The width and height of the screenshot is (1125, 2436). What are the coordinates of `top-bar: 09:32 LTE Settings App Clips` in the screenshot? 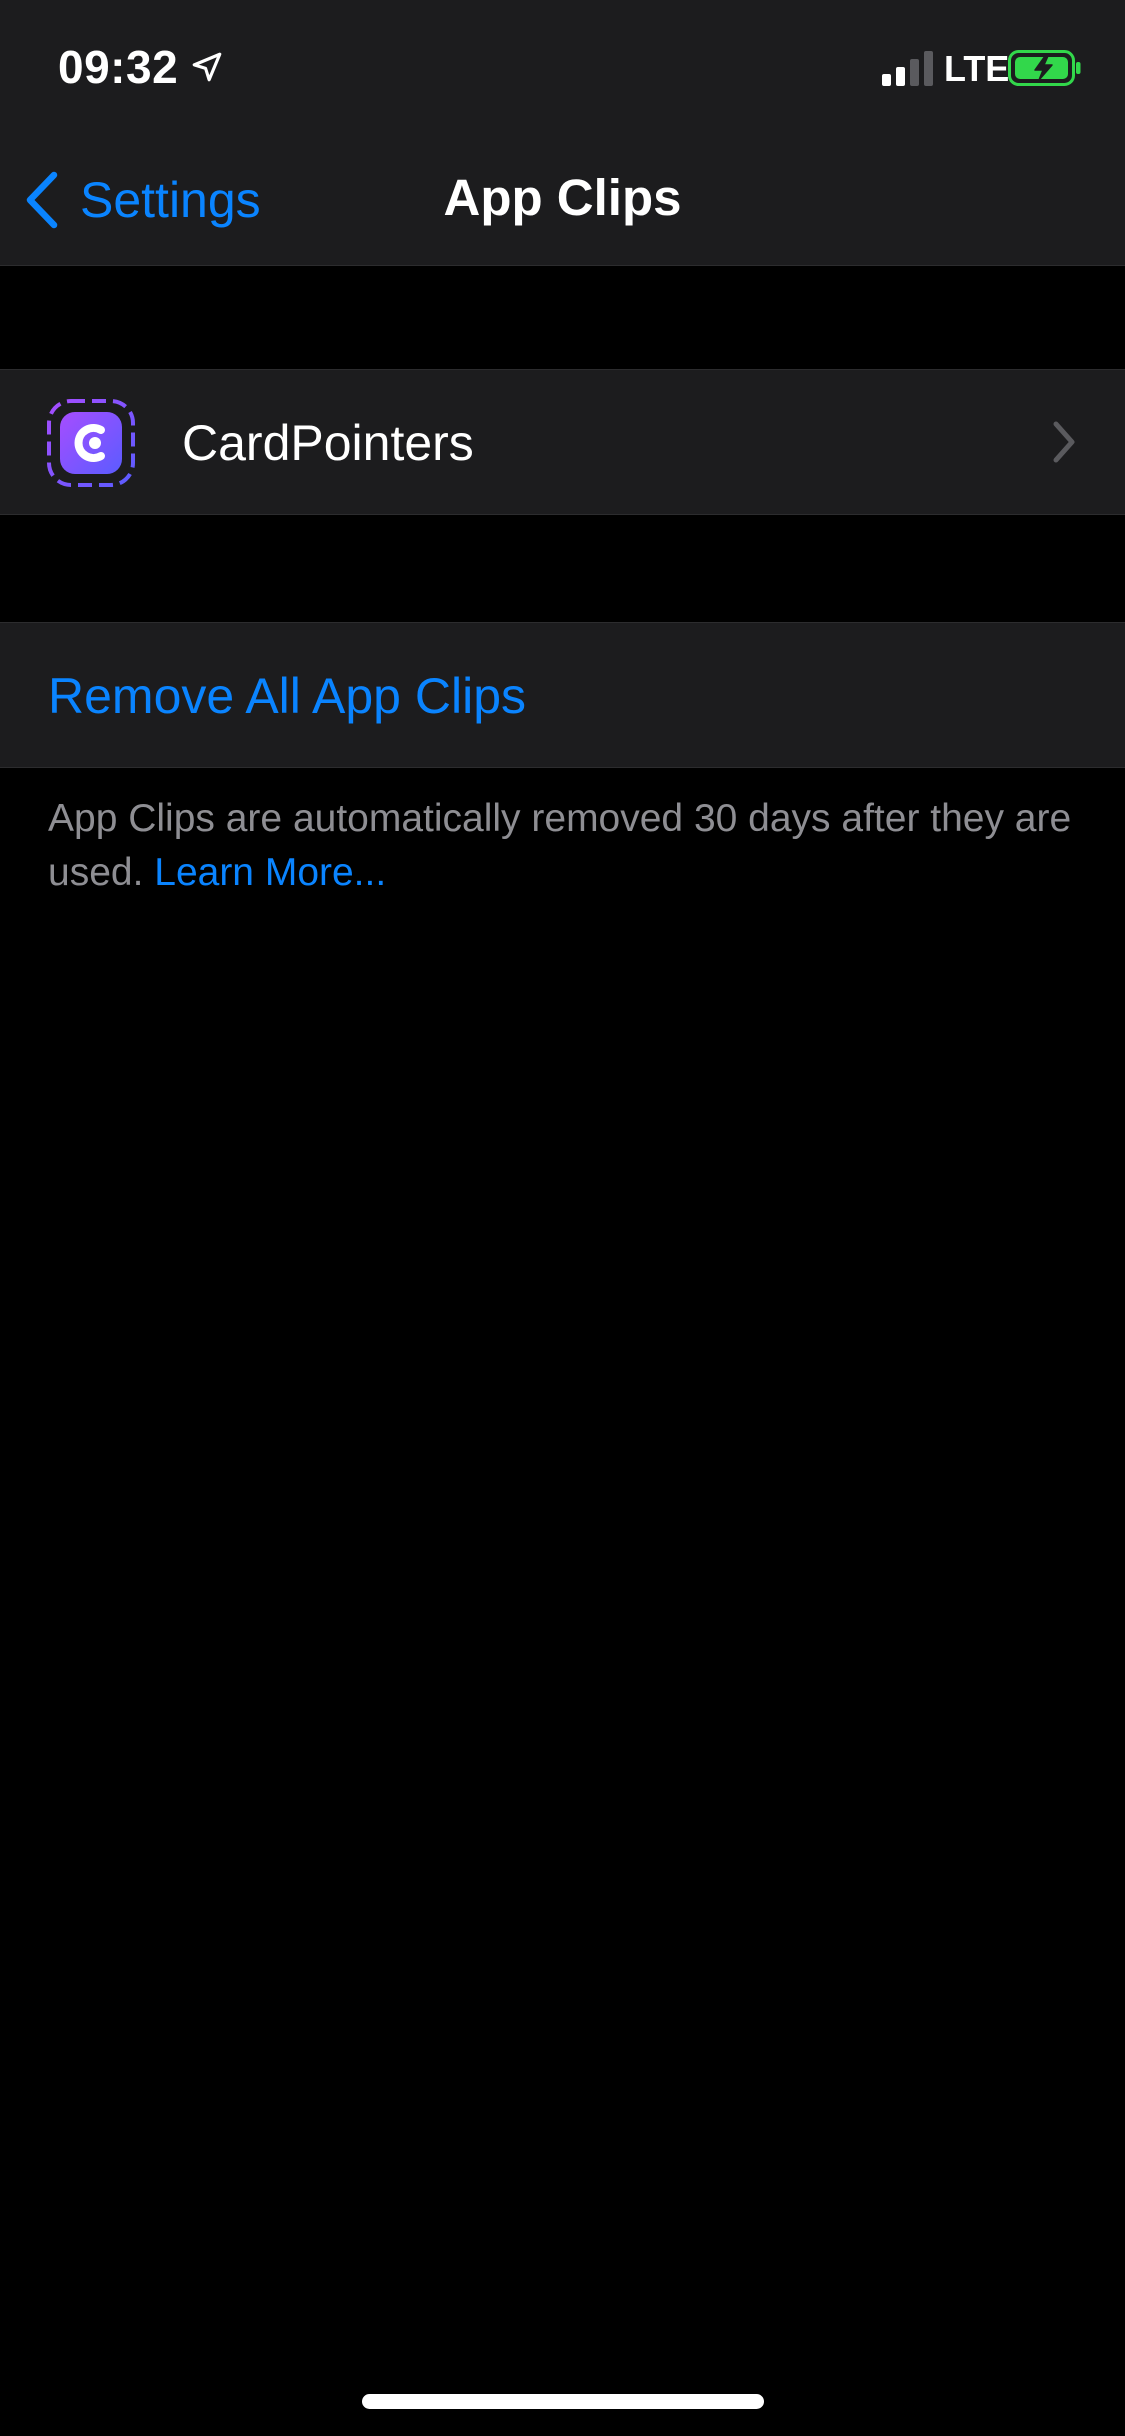 It's located at (562, 133).